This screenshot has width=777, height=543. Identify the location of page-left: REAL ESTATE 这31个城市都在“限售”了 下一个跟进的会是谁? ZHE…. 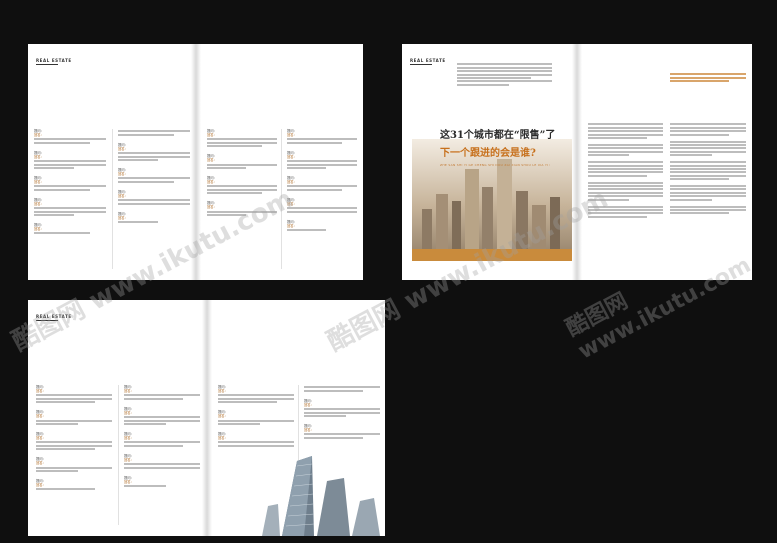
(488, 162).